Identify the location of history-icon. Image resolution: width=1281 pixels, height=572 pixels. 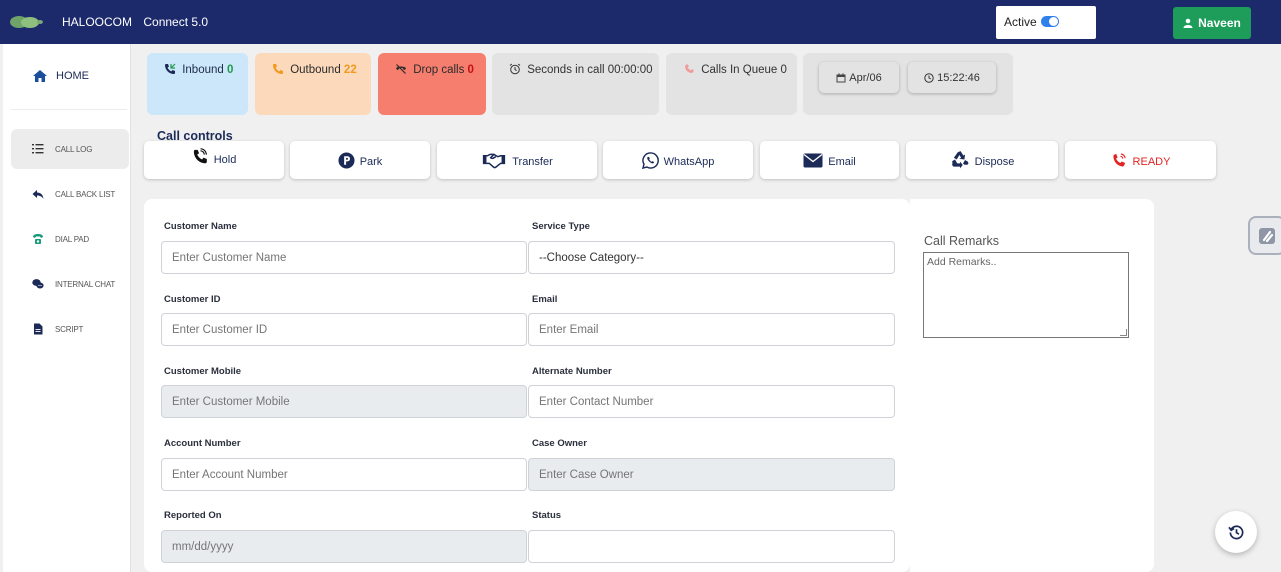
(1235, 532).